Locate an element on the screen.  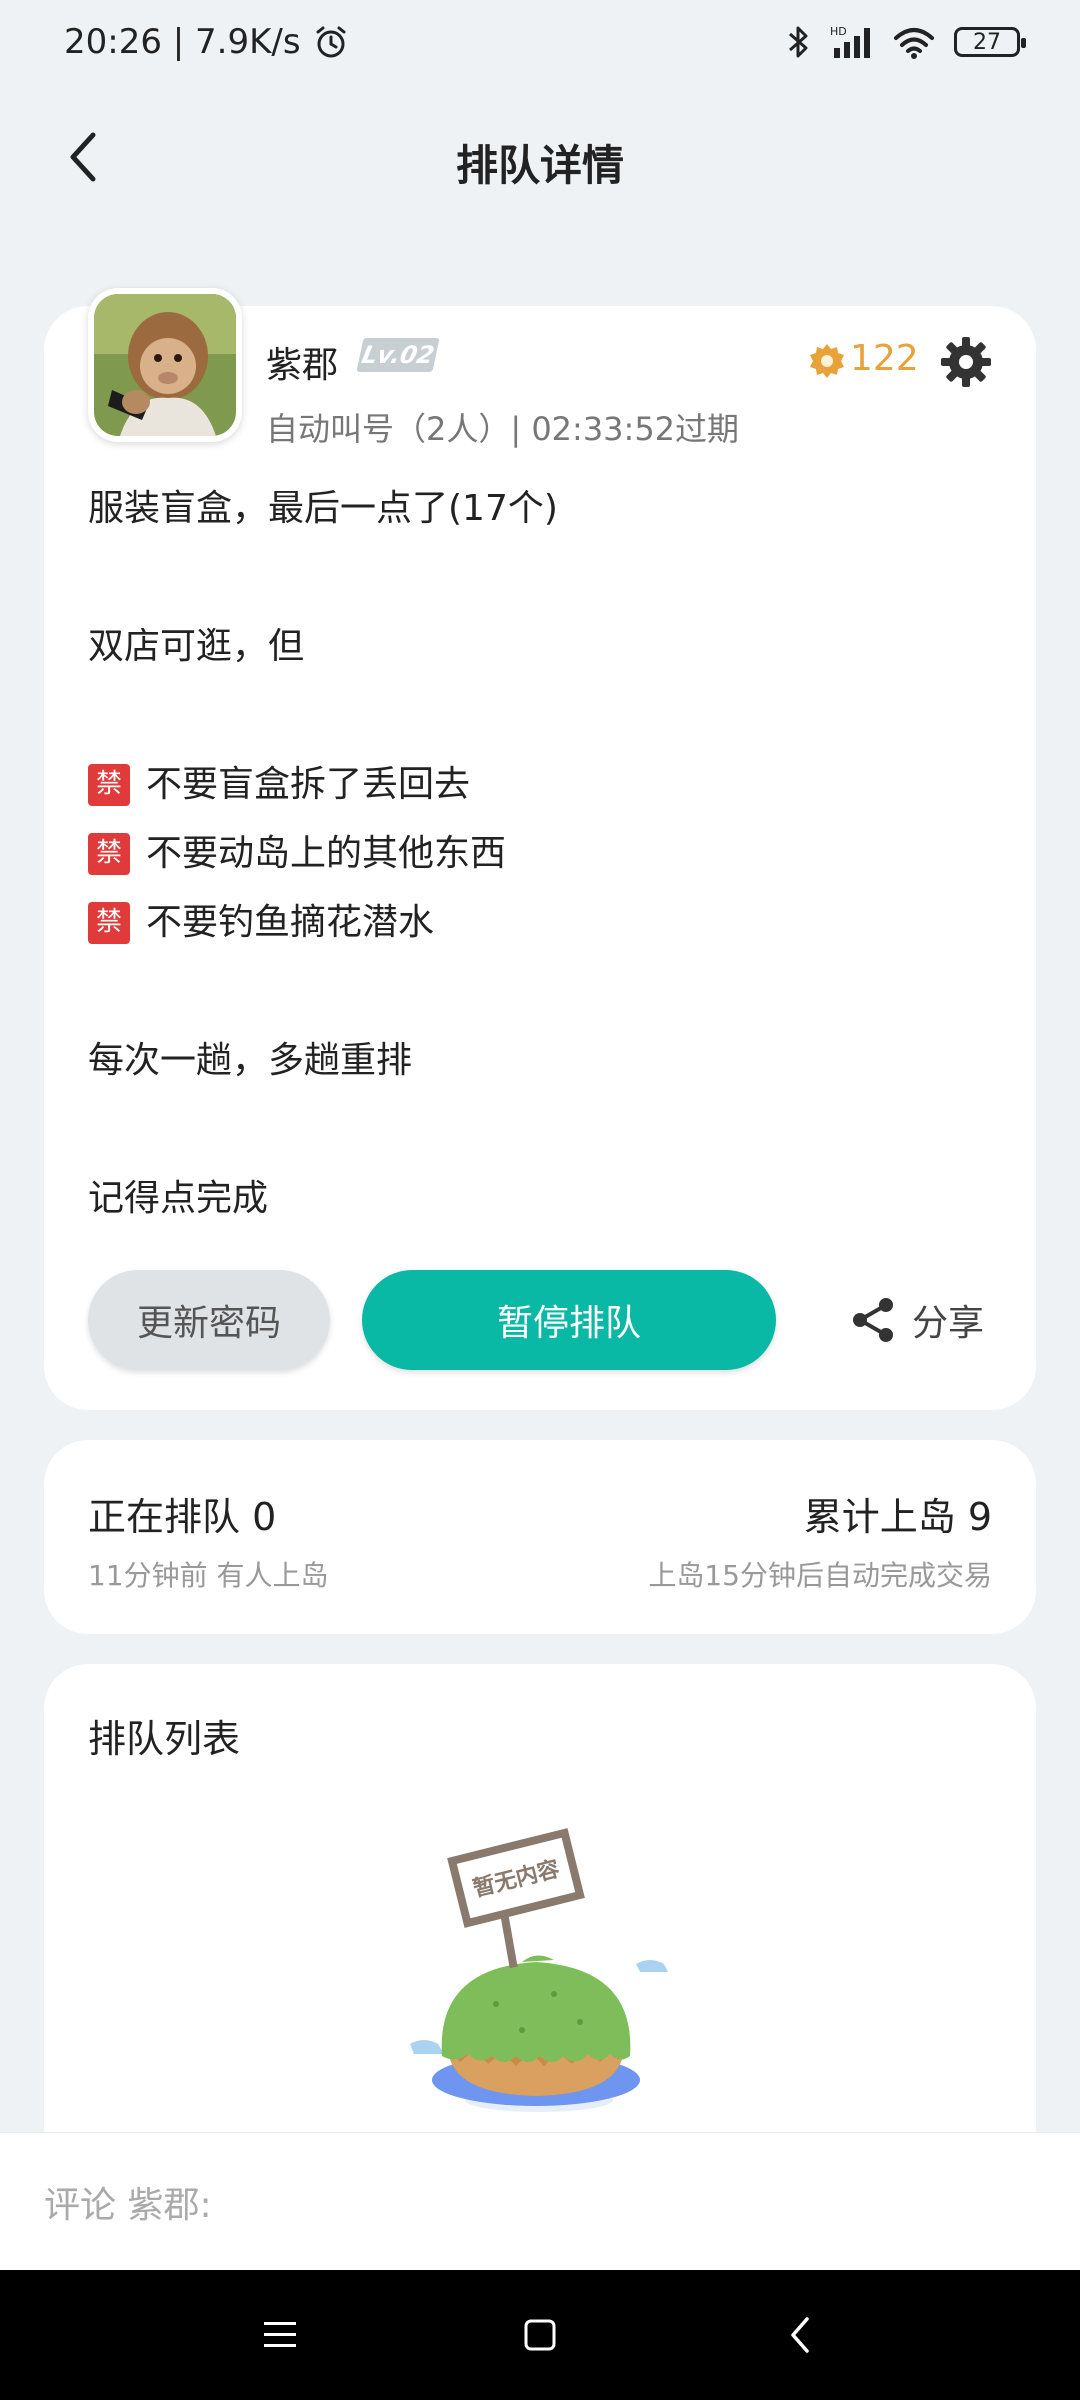
level-badge: Lv.02 is located at coordinates (398, 355).